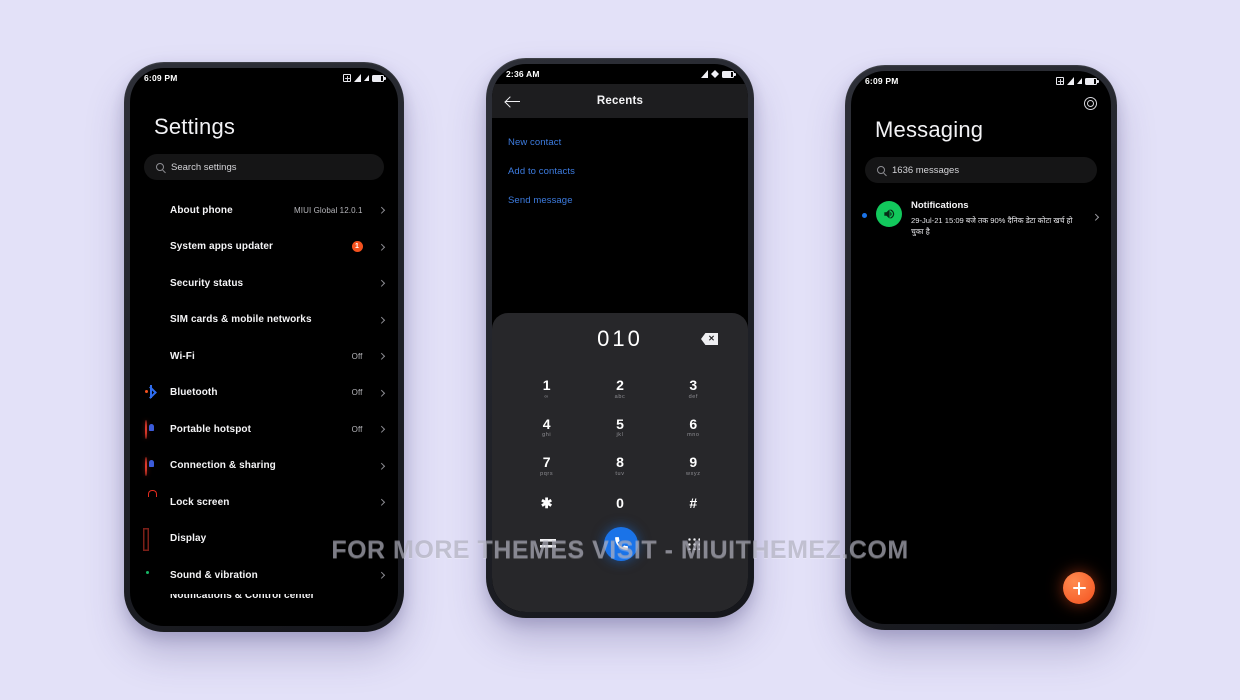 This screenshot has width=1240, height=700. I want to click on settings-item-label: Portable hotspot, so click(211, 429).